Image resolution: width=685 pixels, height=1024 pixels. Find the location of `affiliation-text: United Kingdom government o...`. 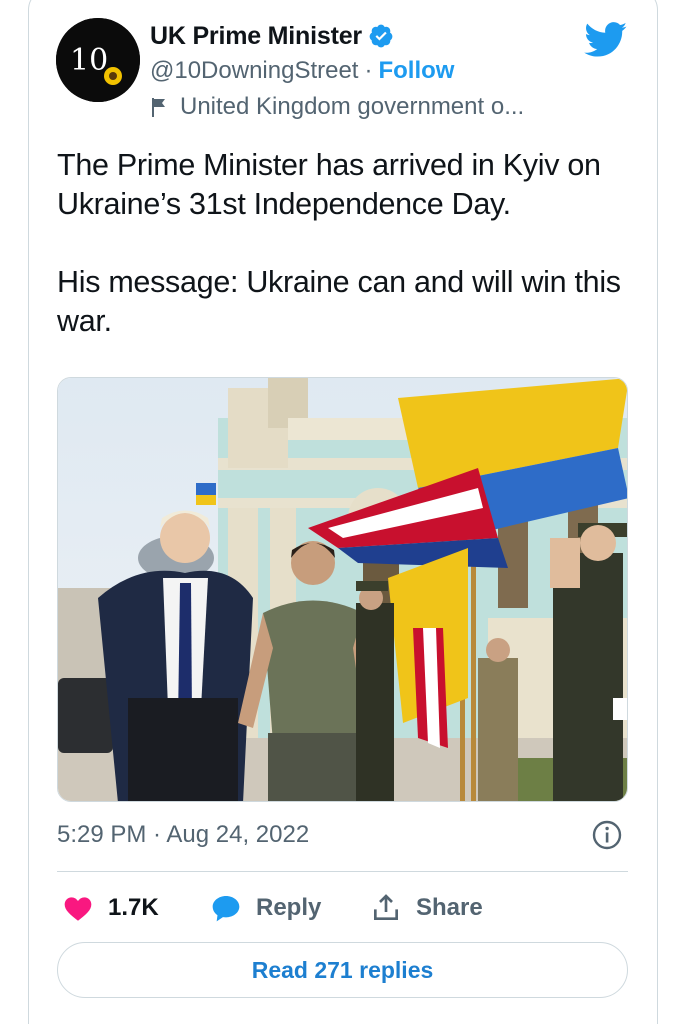

affiliation-text: United Kingdom government o... is located at coordinates (352, 106).